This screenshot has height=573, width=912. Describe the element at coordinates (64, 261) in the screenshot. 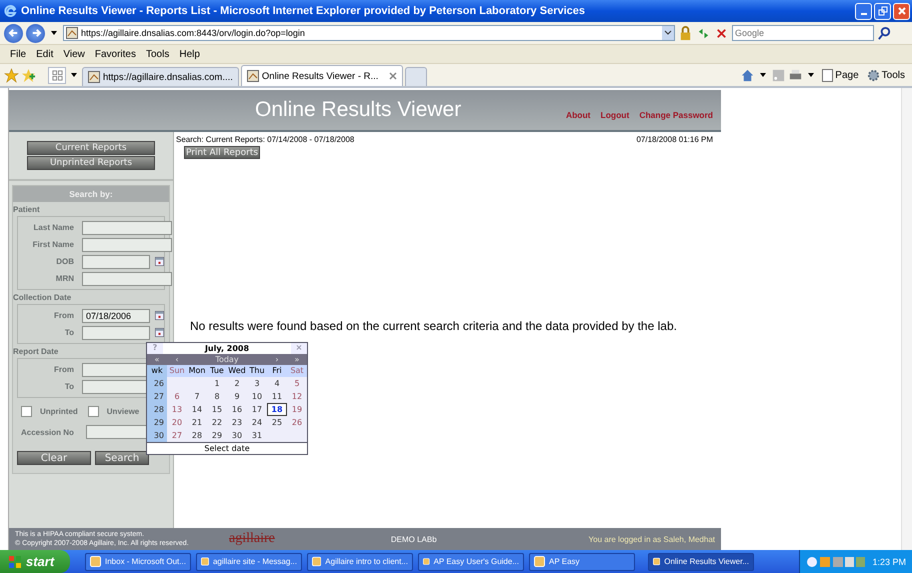

I see `field-label: DOB` at that location.